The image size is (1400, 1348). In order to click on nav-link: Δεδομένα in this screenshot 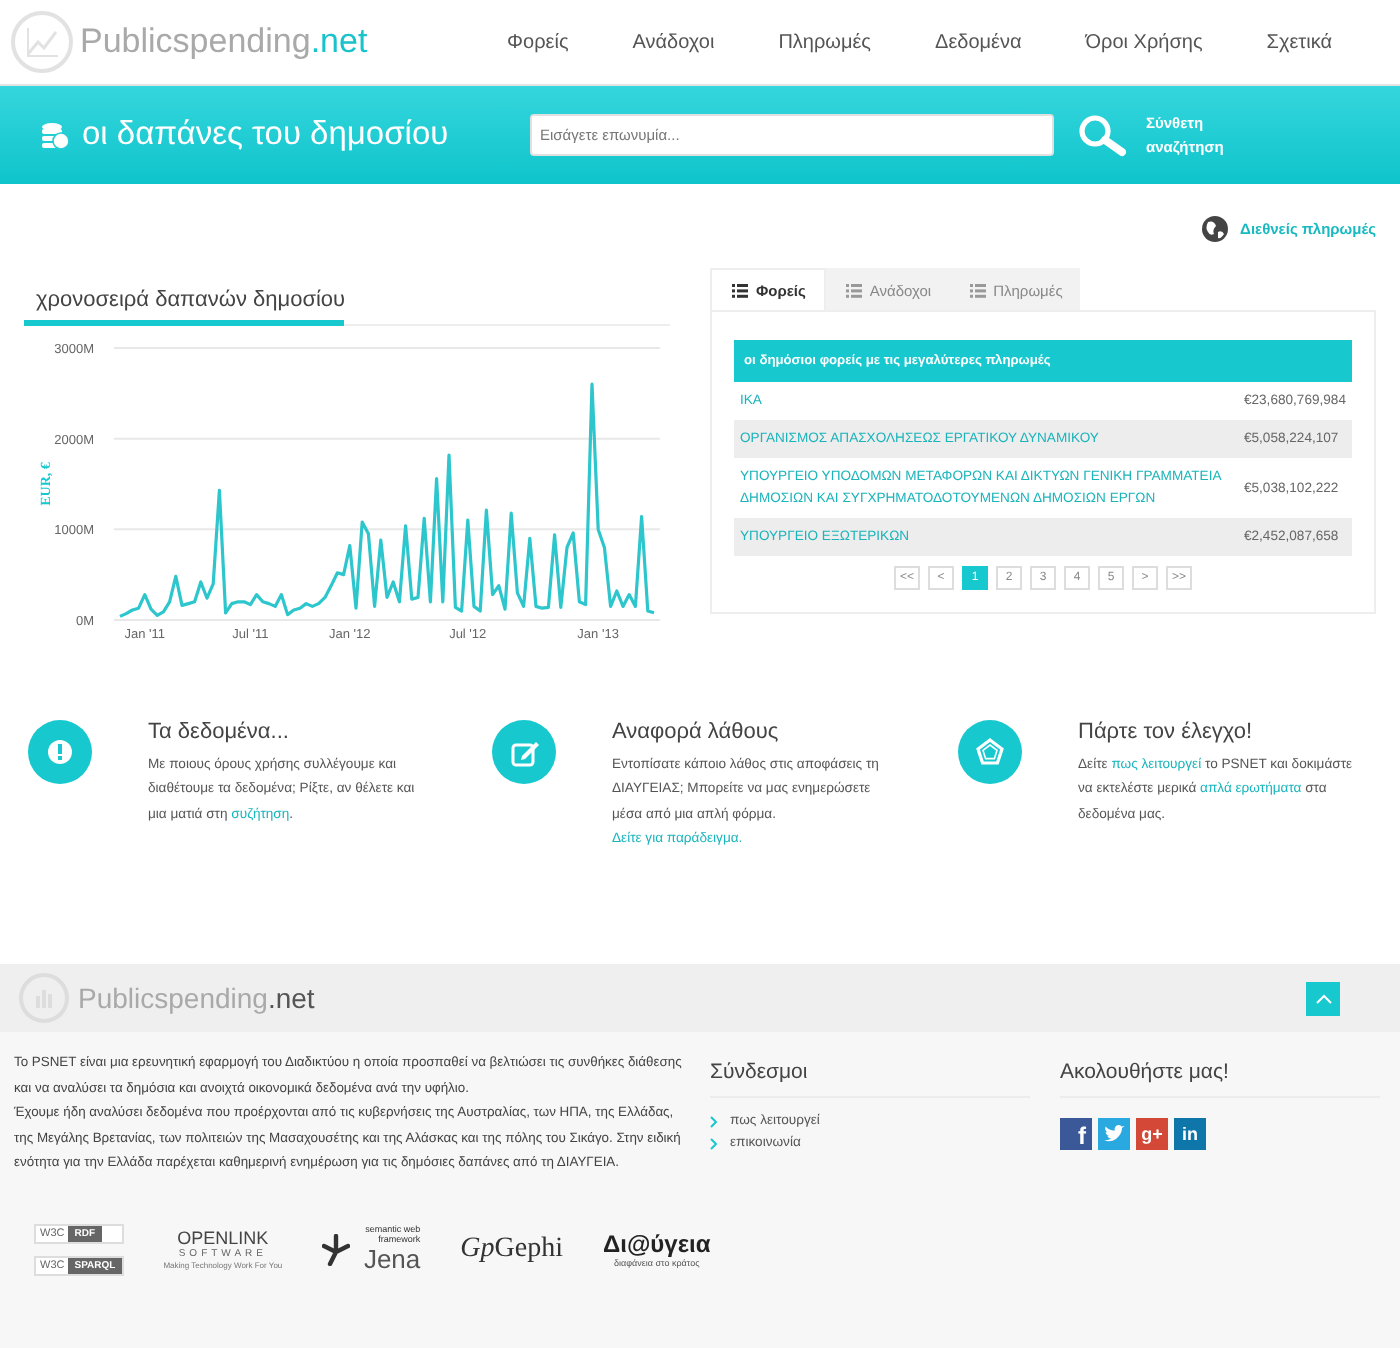, I will do `click(978, 42)`.